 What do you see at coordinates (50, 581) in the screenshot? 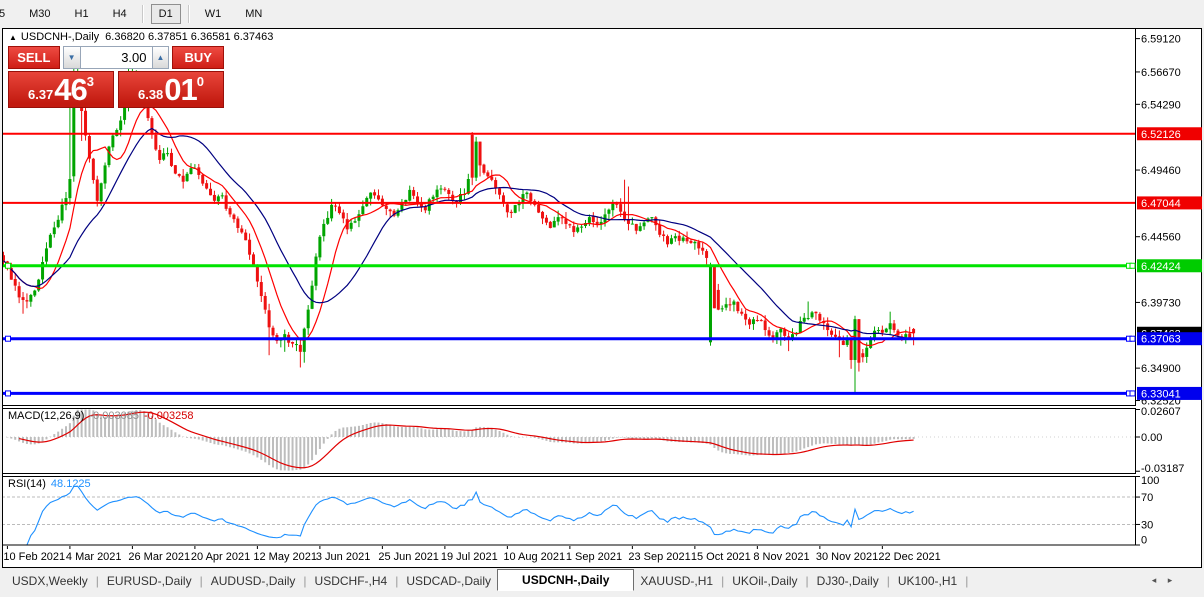
I see `tab-usdx-weekly: USDX,Weekly` at bounding box center [50, 581].